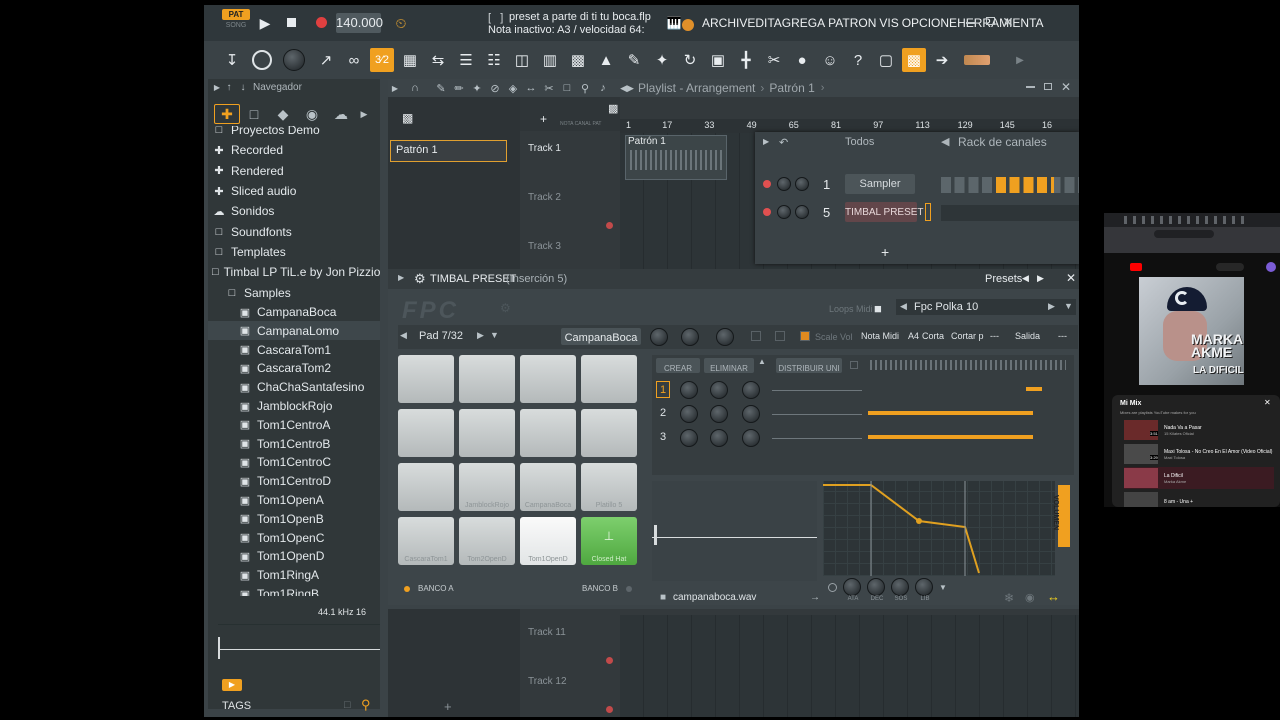 This screenshot has height=720, width=1280. What do you see at coordinates (549, 88) in the screenshot?
I see `slice-tool-icon: ✂` at bounding box center [549, 88].